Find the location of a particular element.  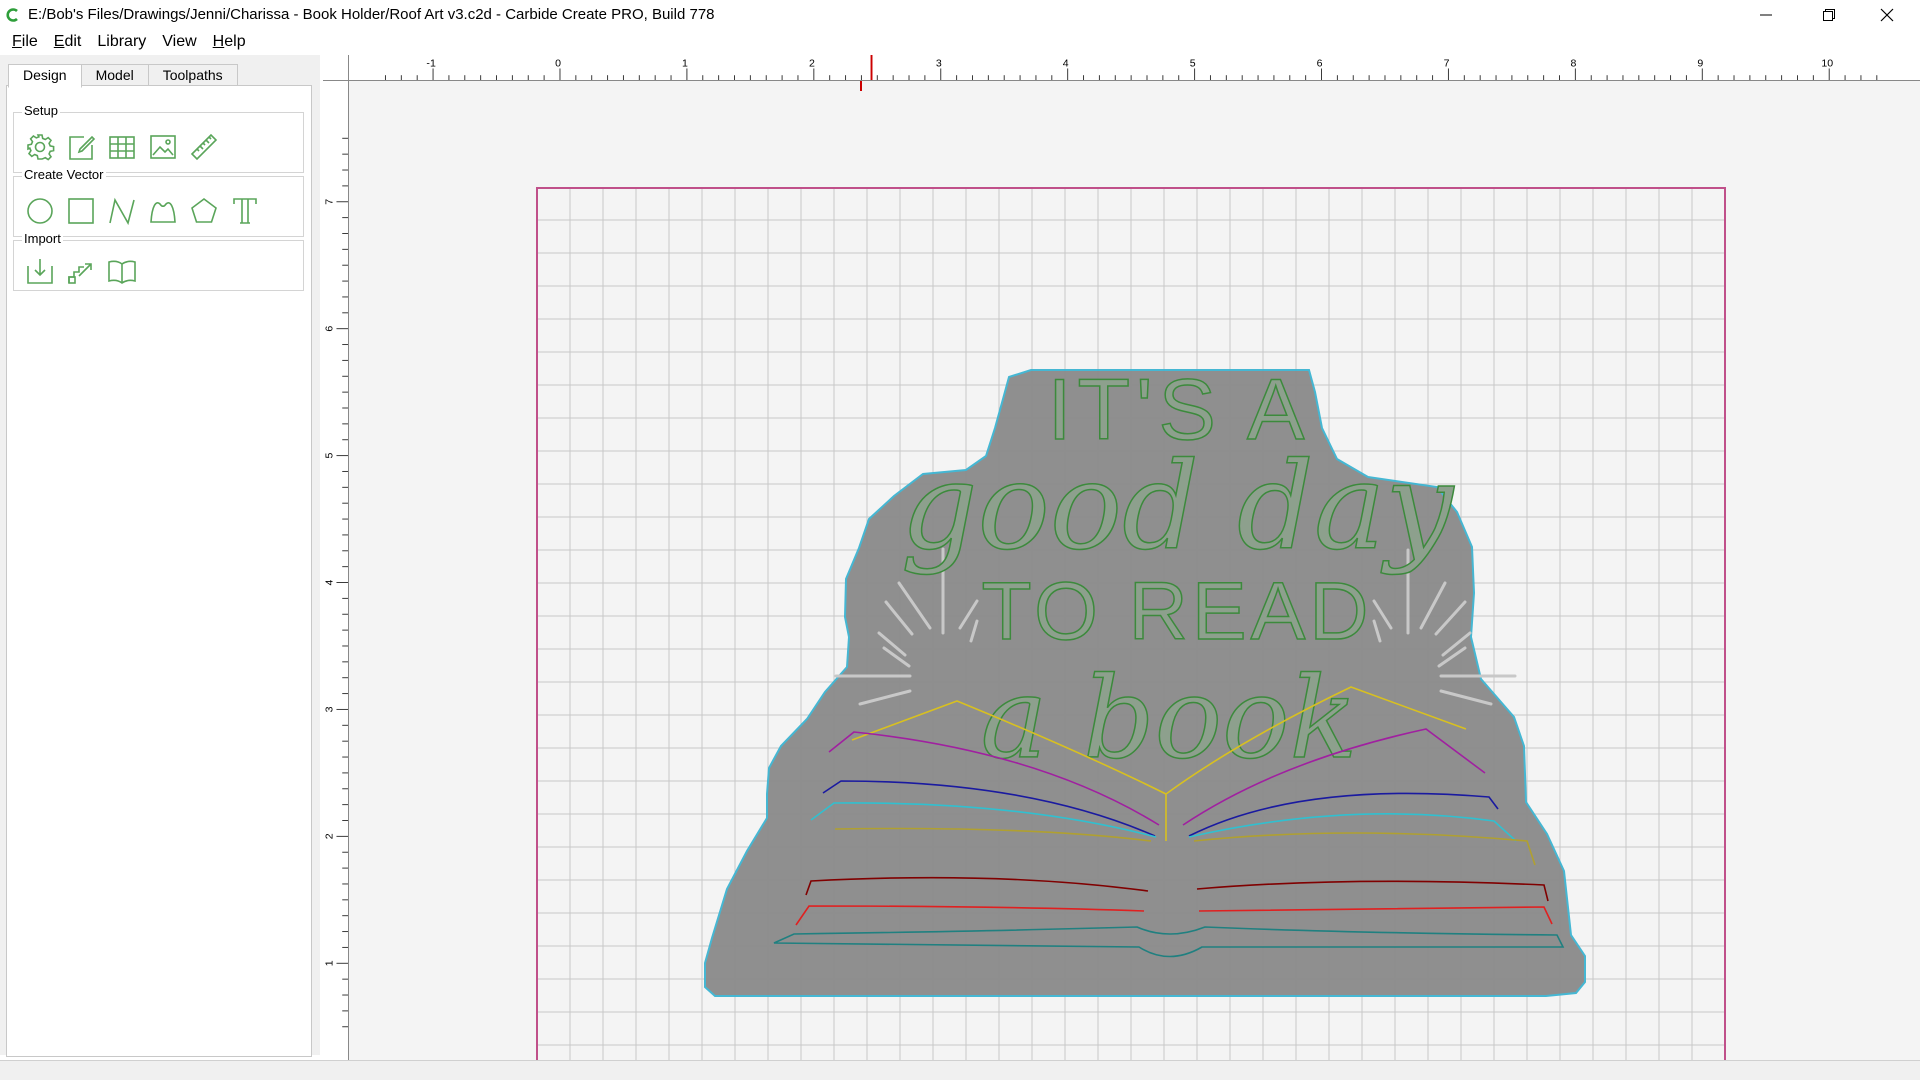

h-ruler-label: 8 is located at coordinates (1574, 64).